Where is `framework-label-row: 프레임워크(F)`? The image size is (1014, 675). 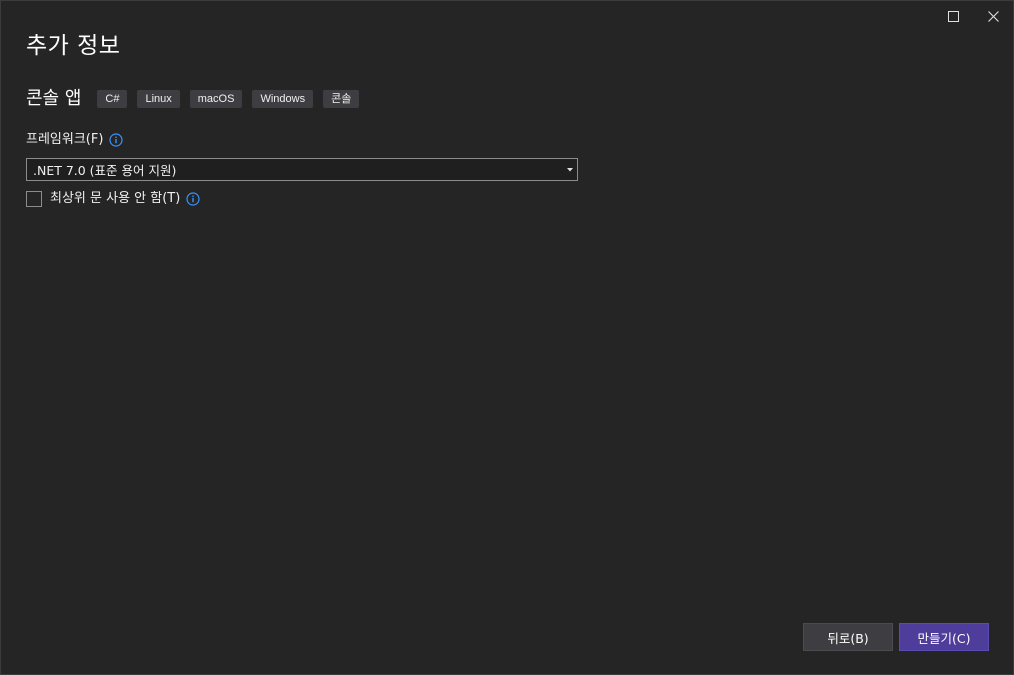 framework-label-row: 프레임워크(F) is located at coordinates (75, 140).